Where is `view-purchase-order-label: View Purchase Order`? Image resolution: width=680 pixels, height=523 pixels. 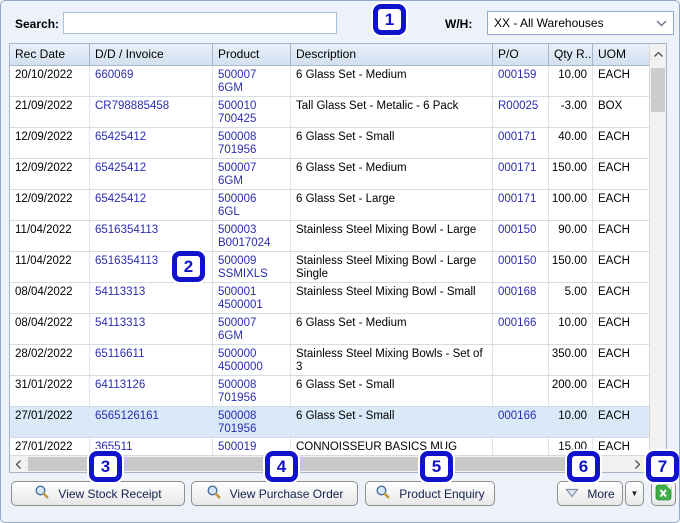
view-purchase-order-label: View Purchase Order is located at coordinates (286, 493).